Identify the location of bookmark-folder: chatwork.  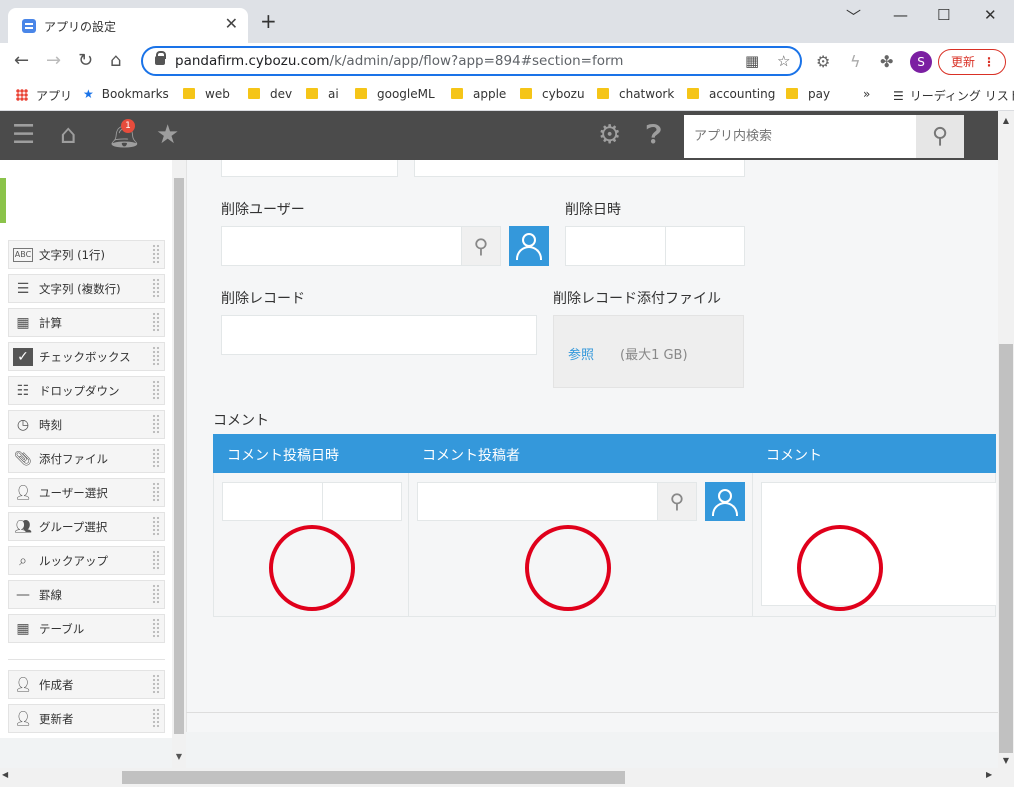
(635, 94).